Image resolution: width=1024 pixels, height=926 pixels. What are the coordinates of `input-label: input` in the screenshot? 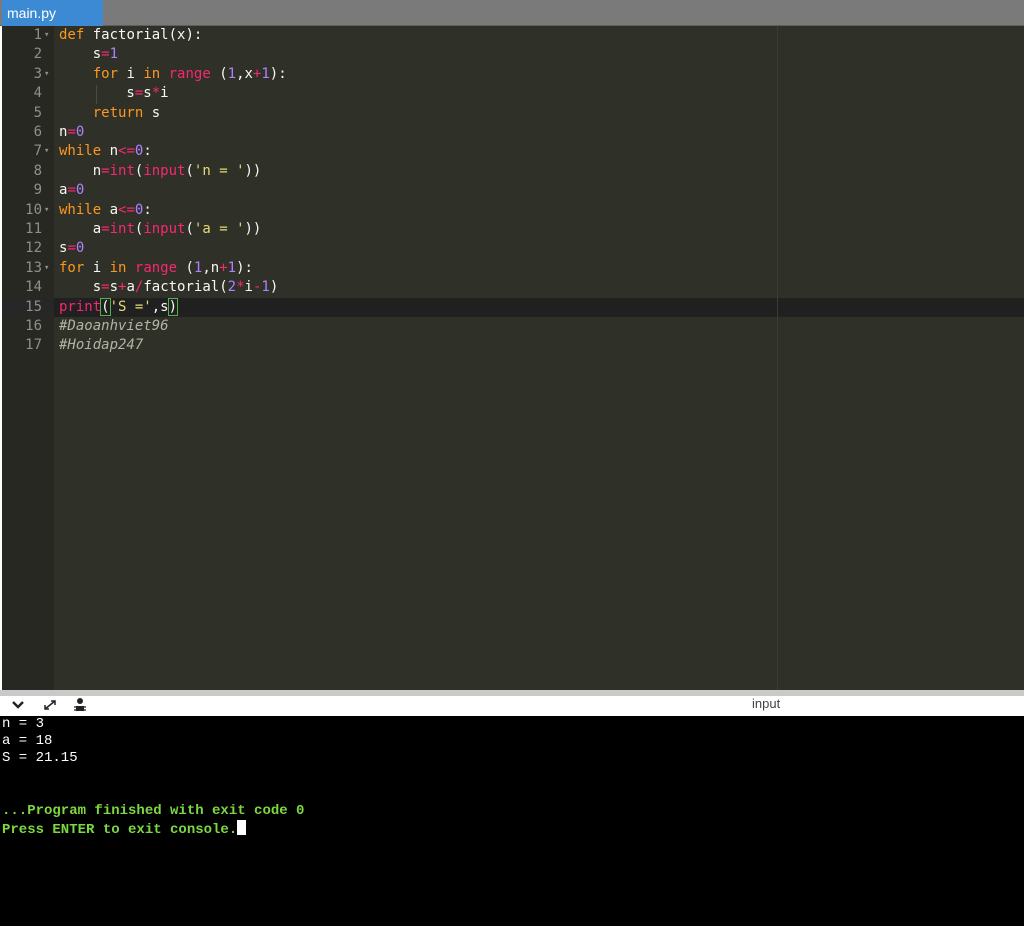 It's located at (766, 703).